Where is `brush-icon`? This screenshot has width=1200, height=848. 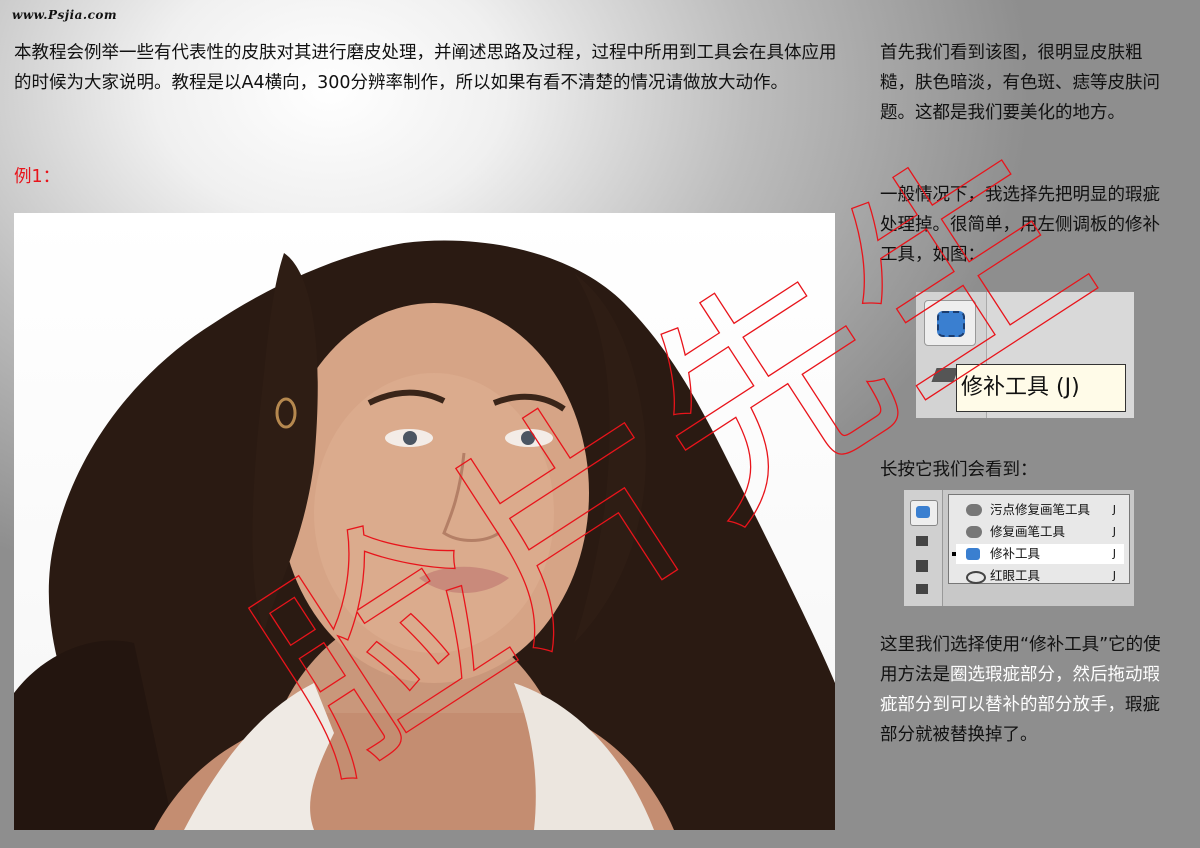 brush-icon is located at coordinates (922, 541).